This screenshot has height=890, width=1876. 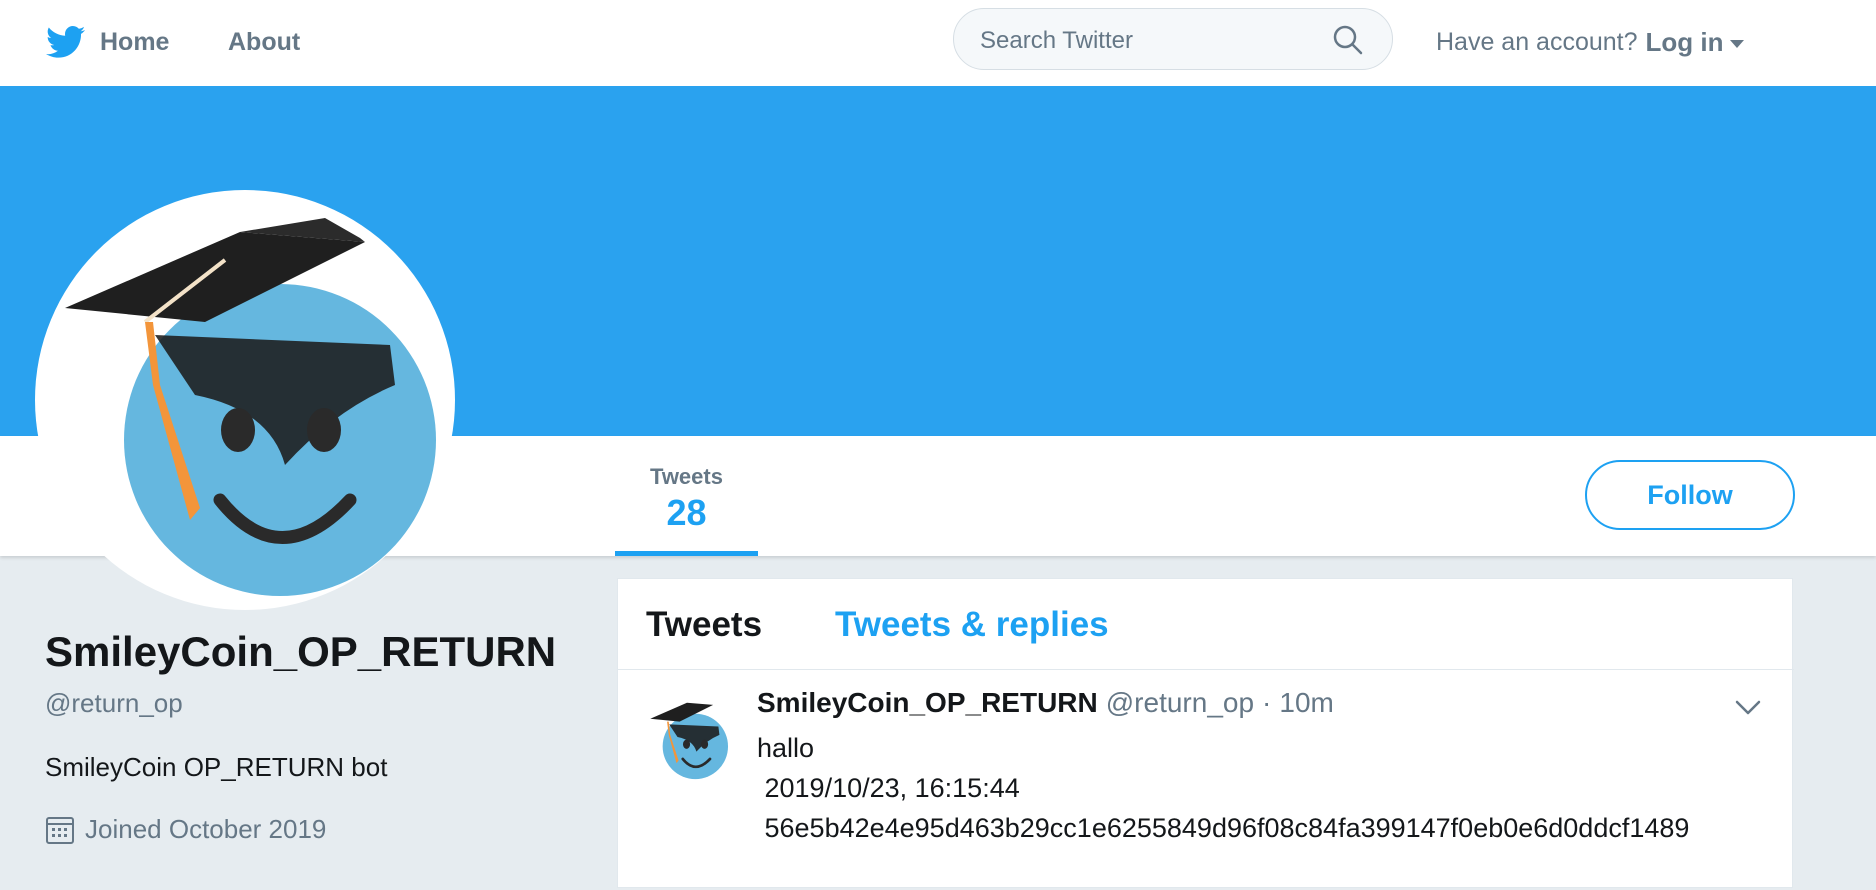 I want to click on tweets-stat: Tweets 28, so click(x=686, y=496).